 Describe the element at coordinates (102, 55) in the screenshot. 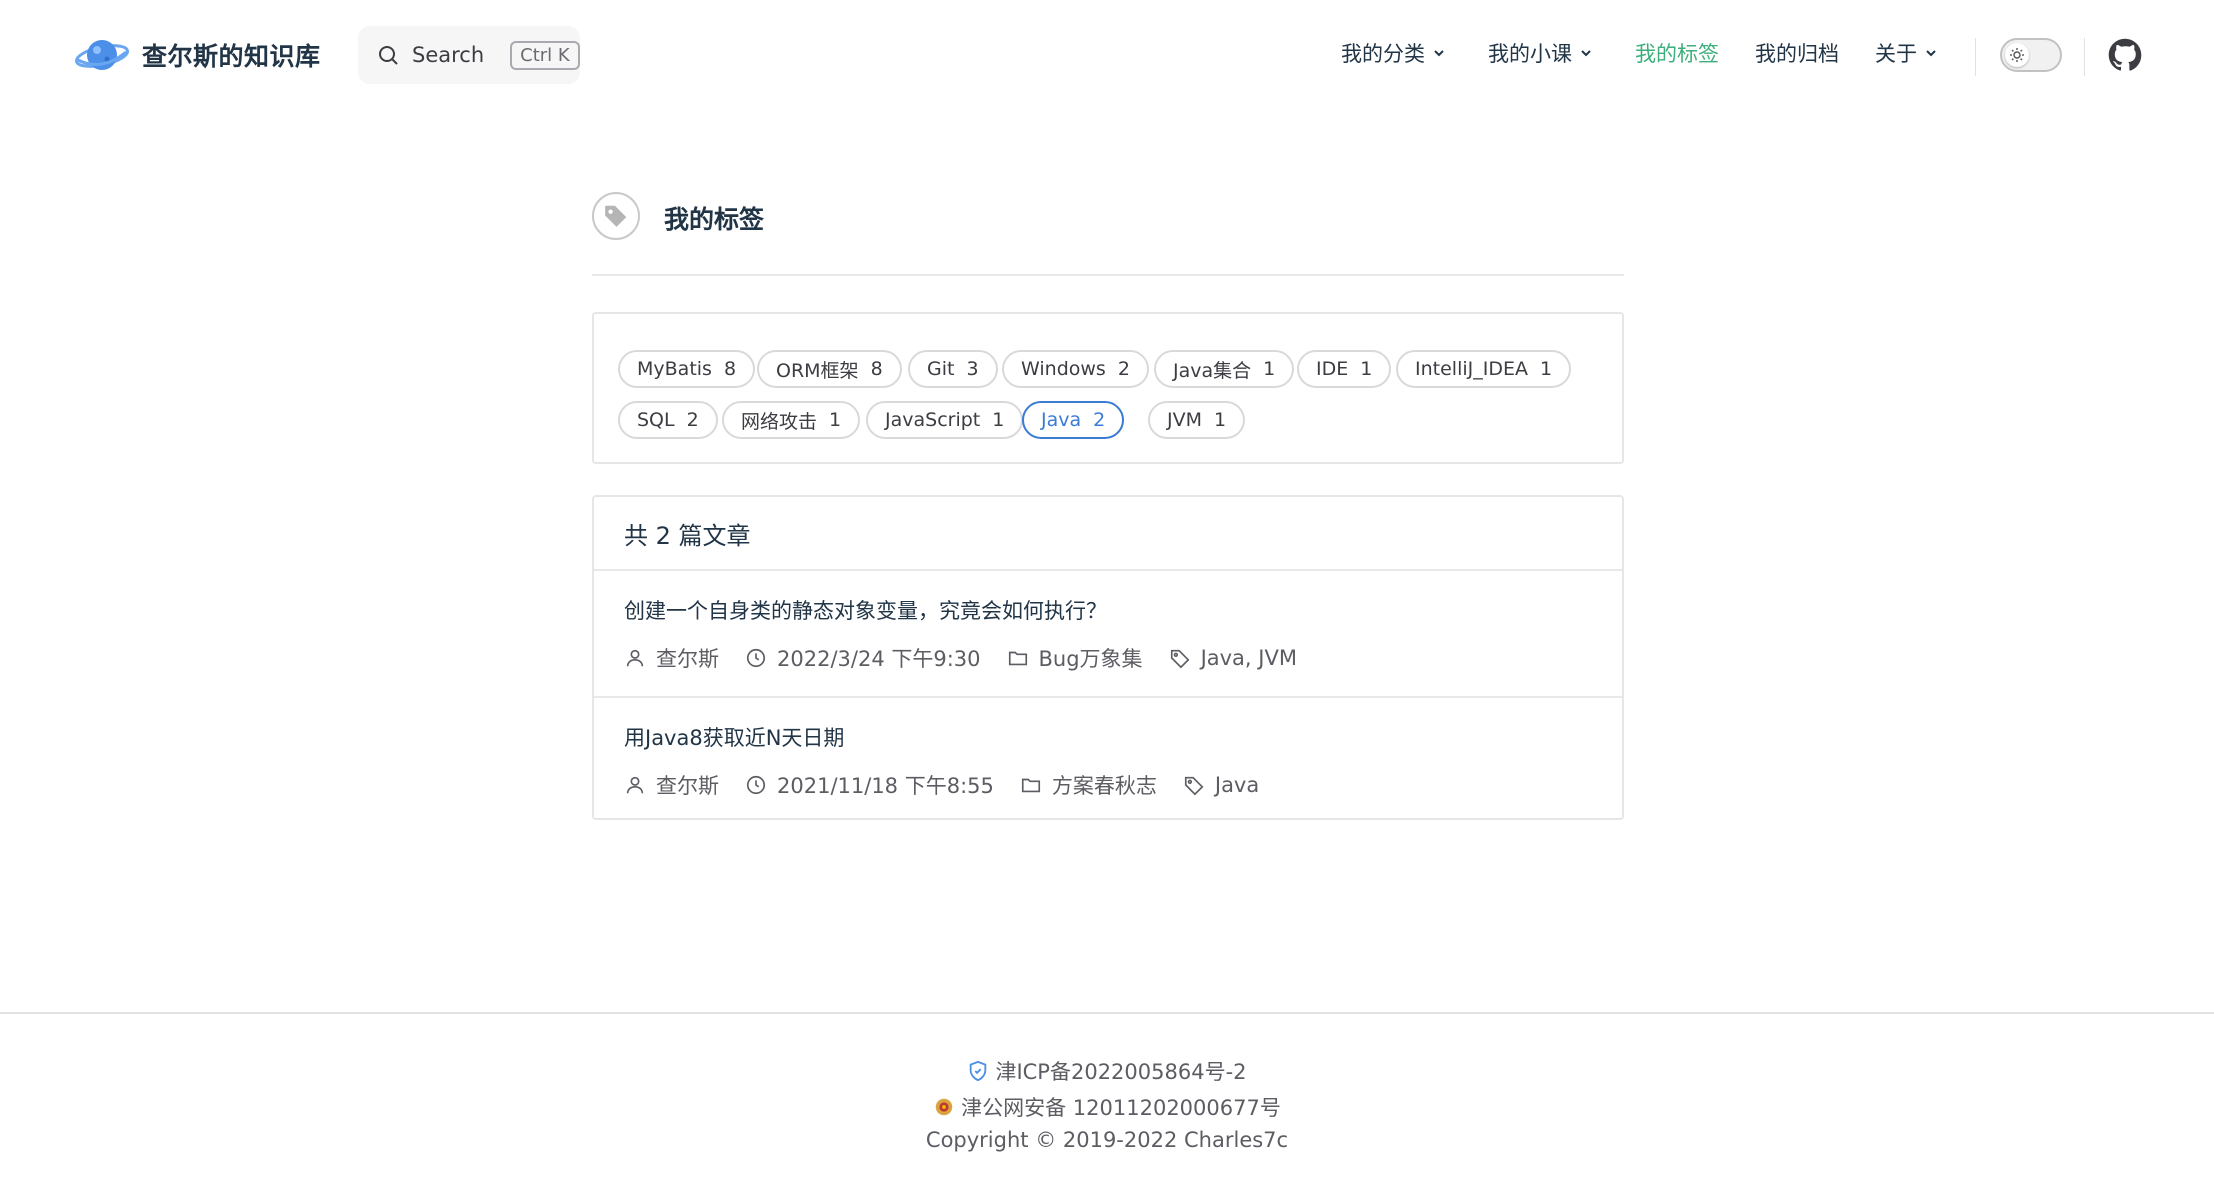

I see `planet-logo-icon` at that location.